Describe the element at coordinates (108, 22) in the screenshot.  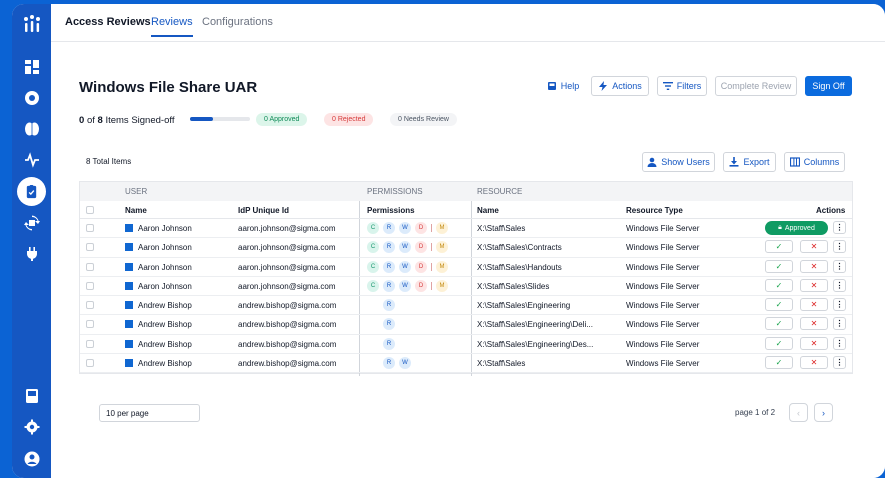
I see `tab-access-reviews: Access Reviews` at that location.